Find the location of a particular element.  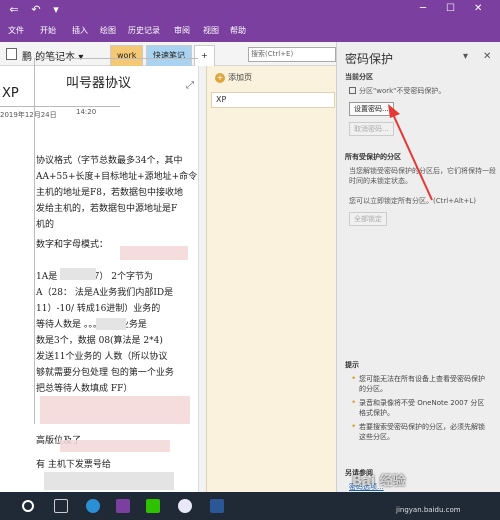

tab-help: 帮助 is located at coordinates (238, 30).